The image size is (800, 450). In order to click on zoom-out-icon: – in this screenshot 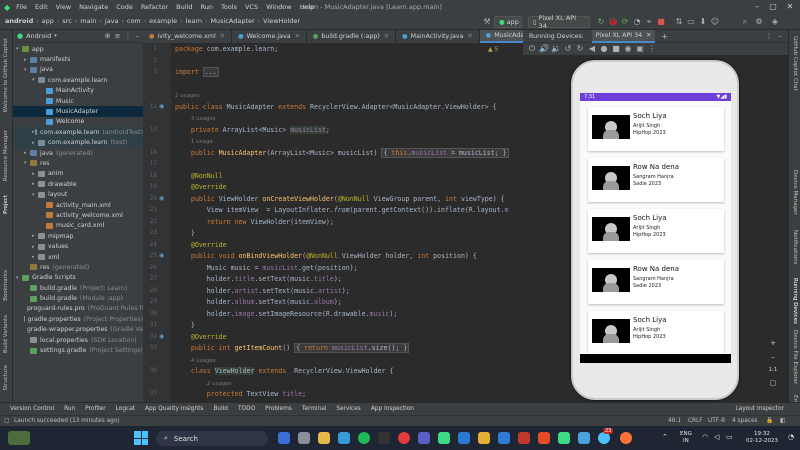, I will do `click(773, 357)`.